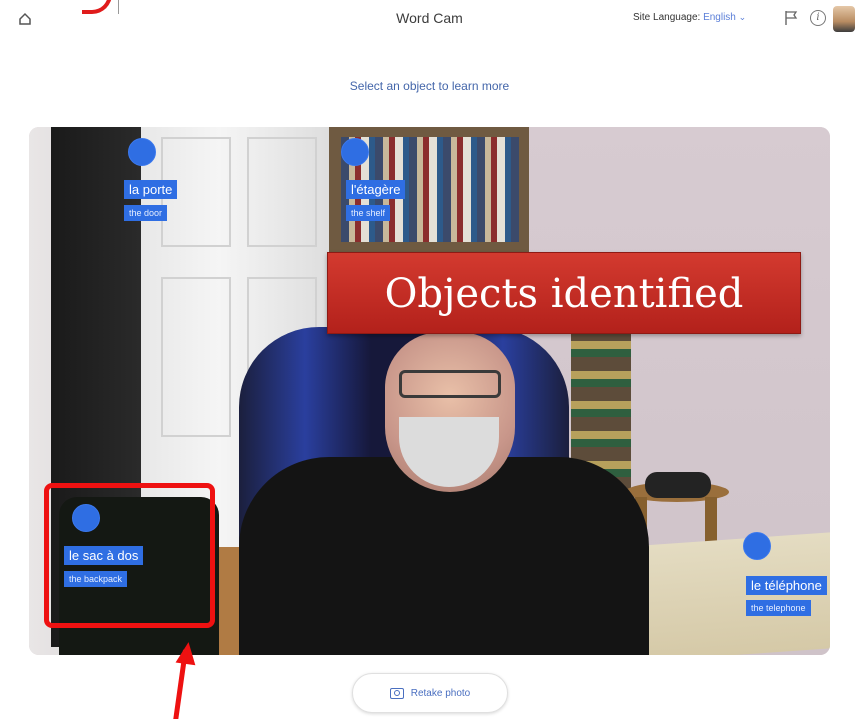 Image resolution: width=859 pixels, height=719 pixels. Describe the element at coordinates (818, 18) in the screenshot. I see `info-icon: i` at that location.